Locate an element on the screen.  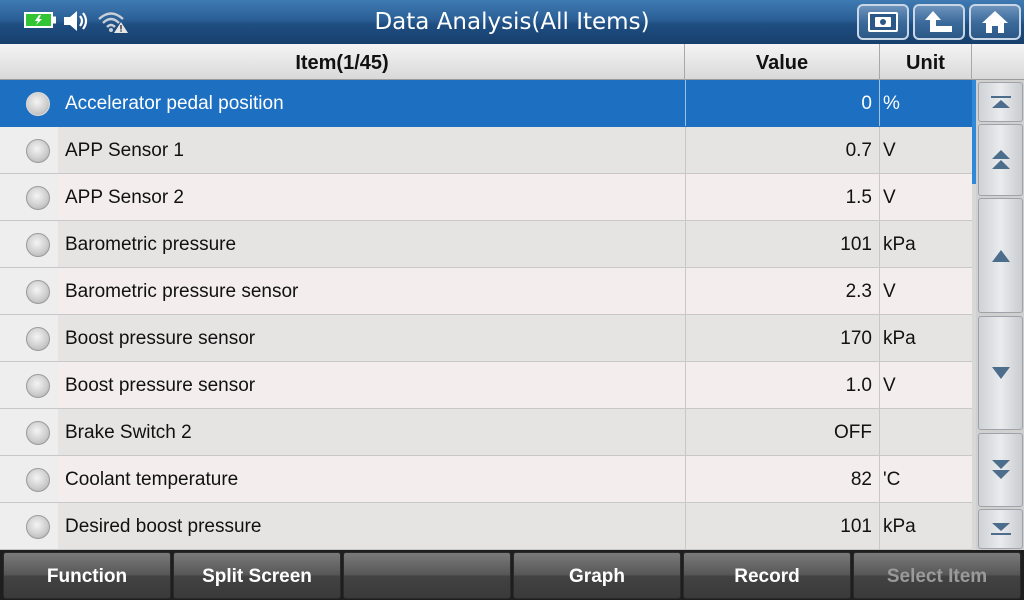
item-unit is located at coordinates (927, 432).